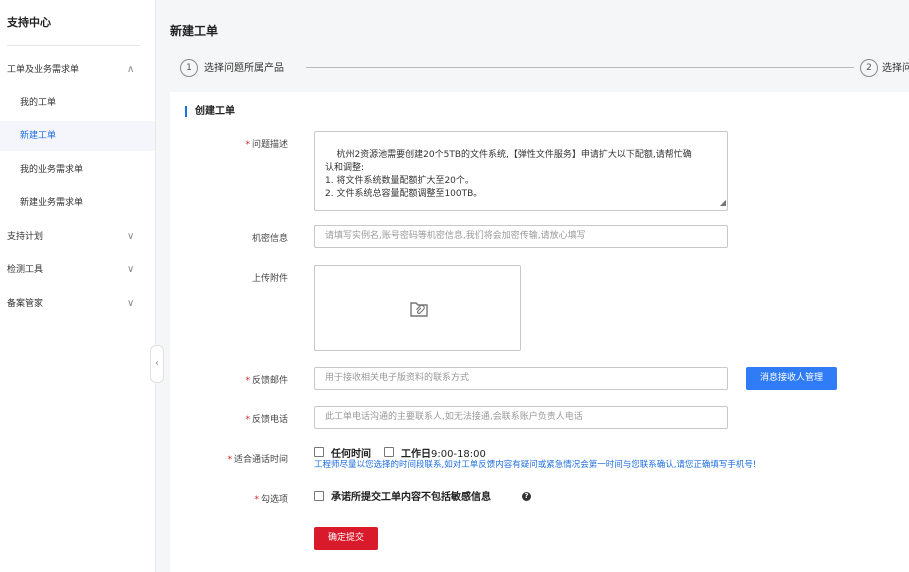  Describe the element at coordinates (25, 237) in the screenshot. I see `sidebar-item-label: 支持计划` at that location.